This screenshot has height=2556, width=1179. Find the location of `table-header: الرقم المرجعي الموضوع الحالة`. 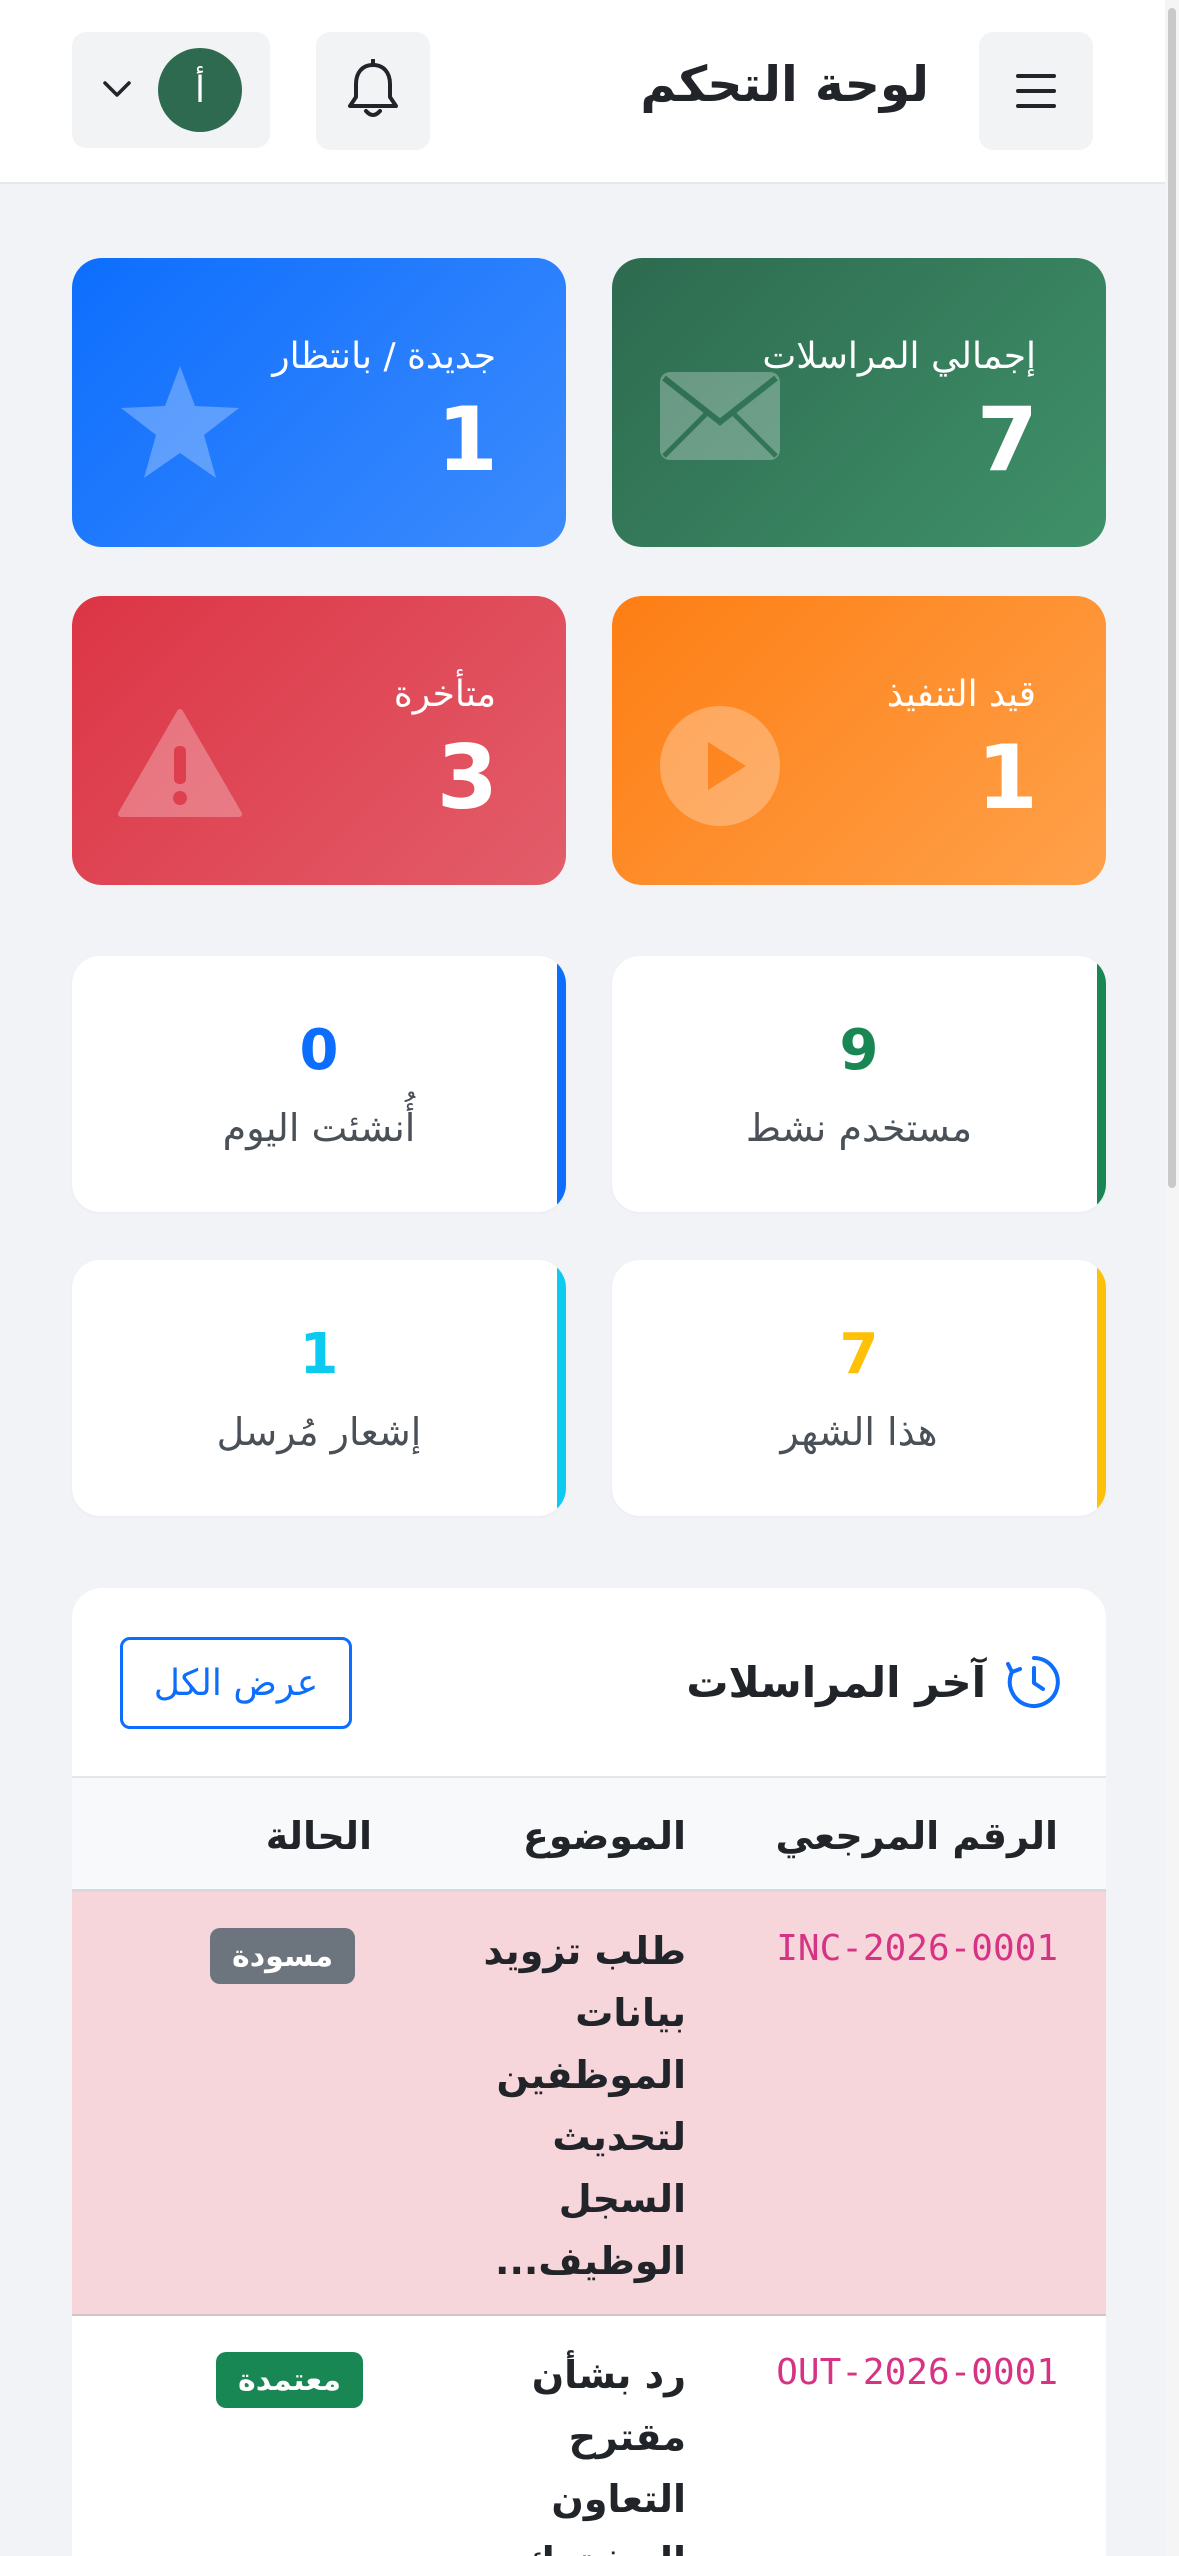

table-header: الرقم المرجعي الموضوع الحالة is located at coordinates (589, 1835).